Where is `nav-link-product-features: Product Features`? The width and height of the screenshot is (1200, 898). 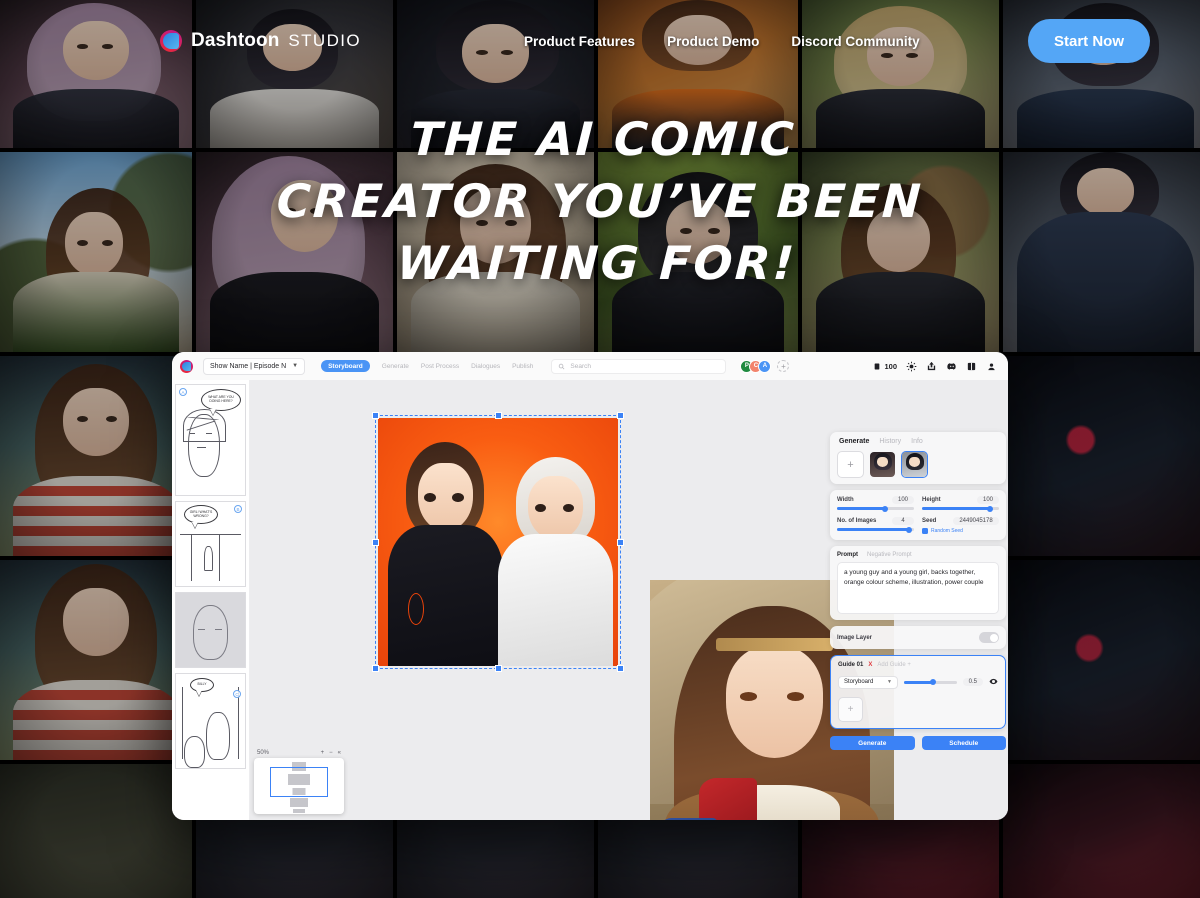
nav-link-product-features: Product Features is located at coordinates (579, 41).